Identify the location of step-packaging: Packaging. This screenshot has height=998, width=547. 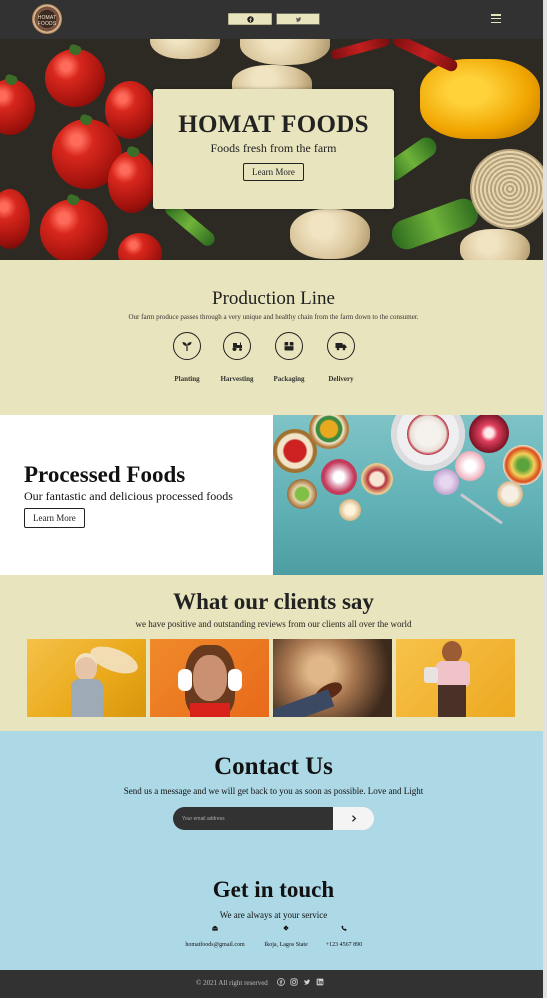
(289, 357).